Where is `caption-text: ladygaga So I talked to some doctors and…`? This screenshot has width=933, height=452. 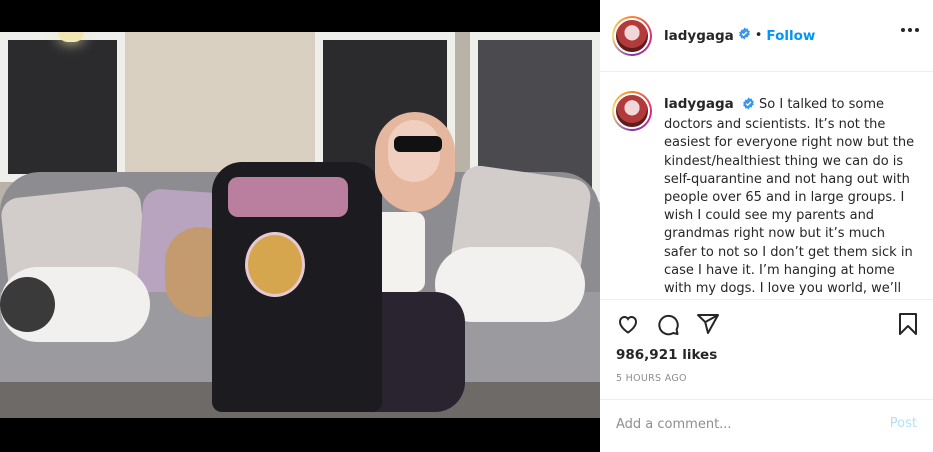
caption-text: ladygaga So I talked to some doctors and… is located at coordinates (792, 196).